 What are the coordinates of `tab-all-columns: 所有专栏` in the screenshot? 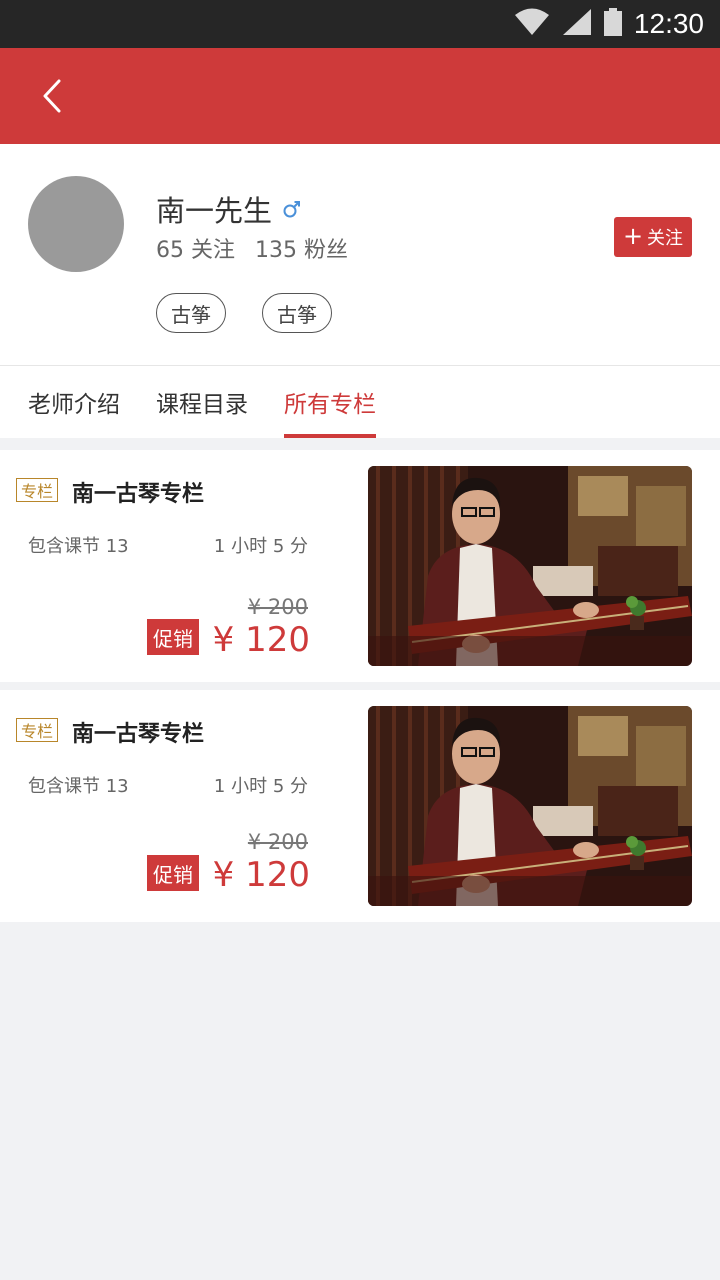 It's located at (330, 402).